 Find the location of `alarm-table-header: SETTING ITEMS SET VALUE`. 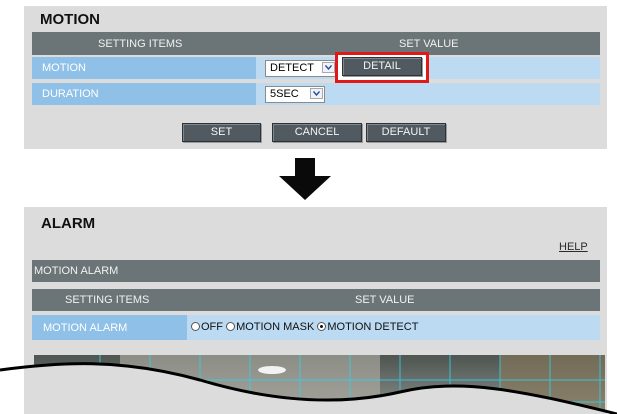

alarm-table-header: SETTING ITEMS SET VALUE is located at coordinates (316, 300).